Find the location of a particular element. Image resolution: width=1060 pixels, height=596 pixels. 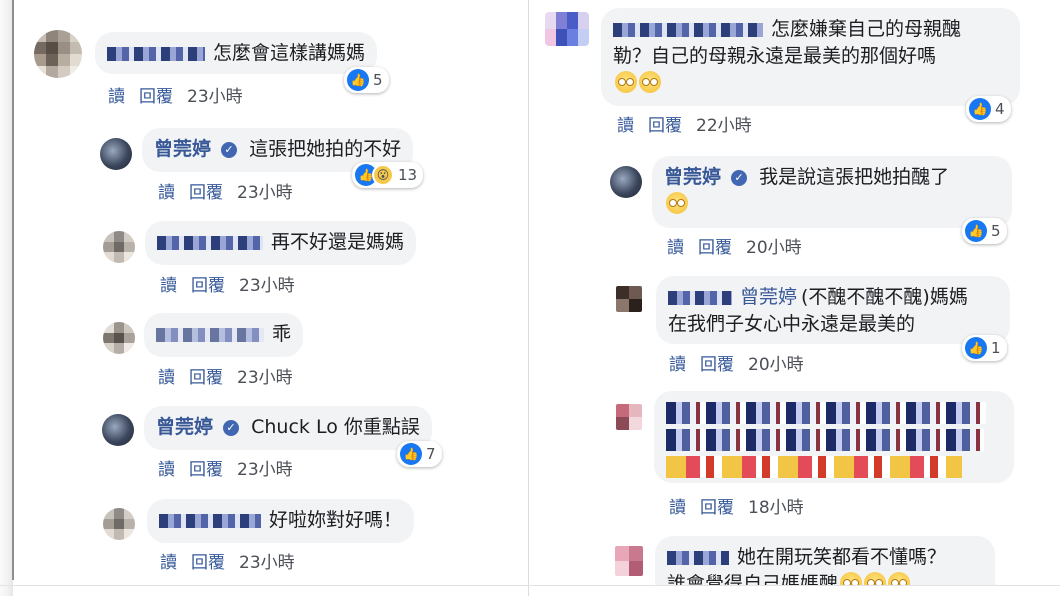

comment-text: 再不好還是媽媽 is located at coordinates (338, 242).